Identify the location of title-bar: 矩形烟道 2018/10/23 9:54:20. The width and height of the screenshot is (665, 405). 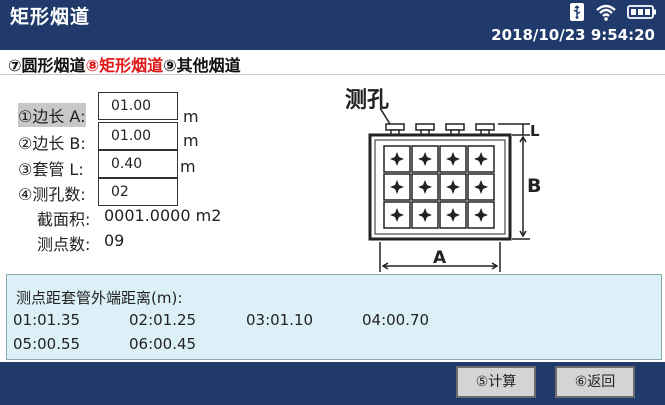
(332, 25).